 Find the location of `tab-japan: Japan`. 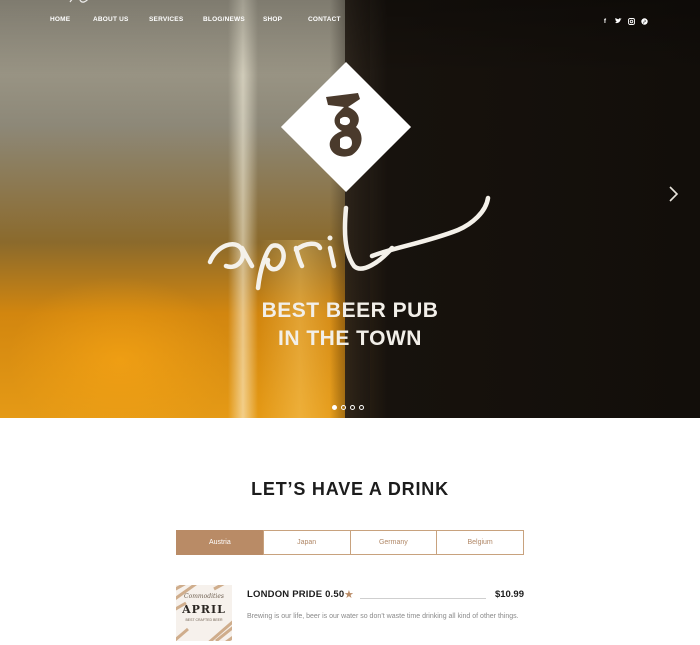

tab-japan: Japan is located at coordinates (306, 542).